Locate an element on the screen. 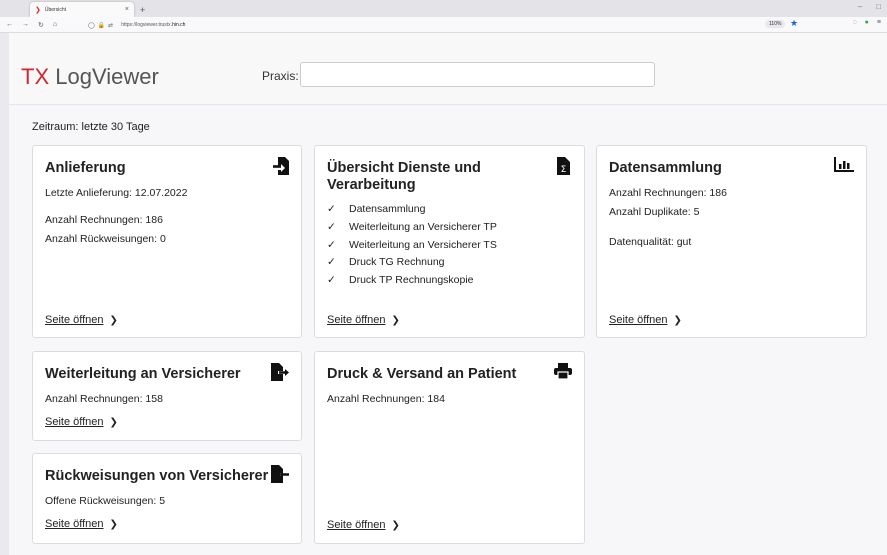 The width and height of the screenshot is (887, 555). new-tab-button: + is located at coordinates (142, 10).